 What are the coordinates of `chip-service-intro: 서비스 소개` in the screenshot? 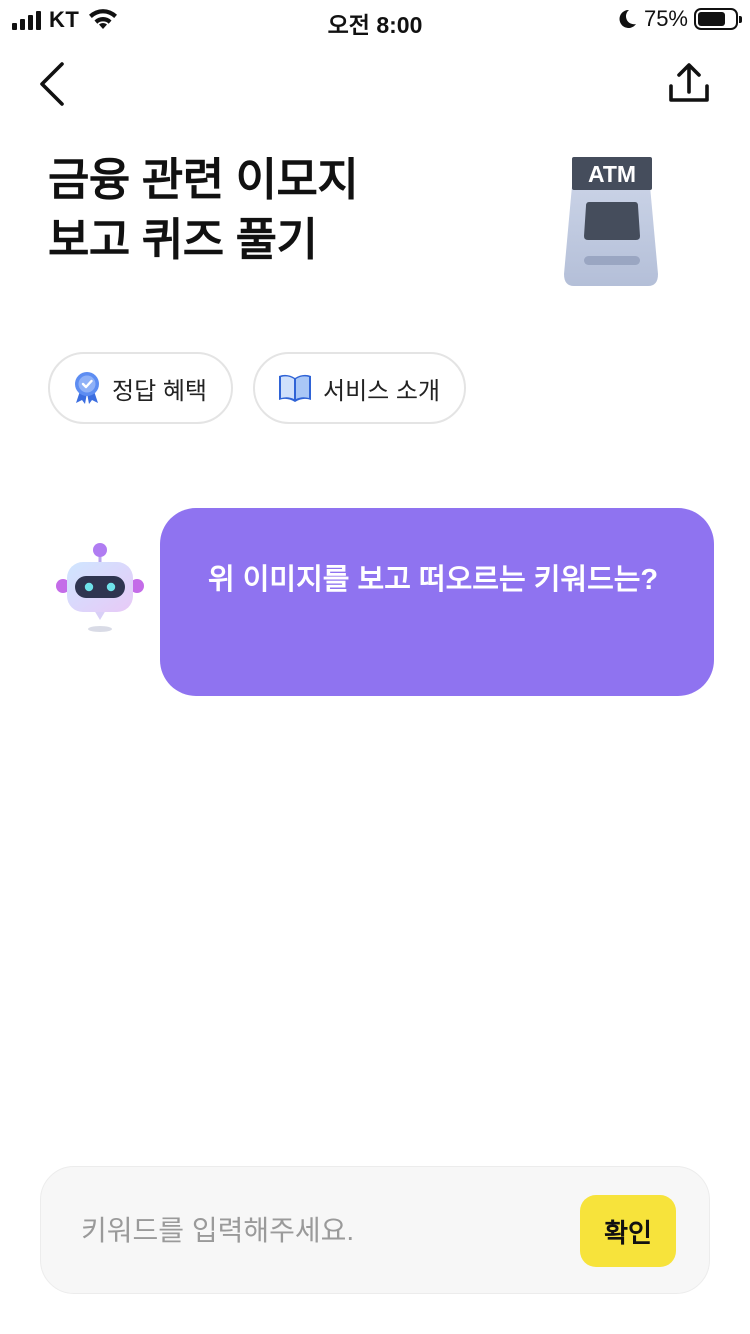 It's located at (360, 388).